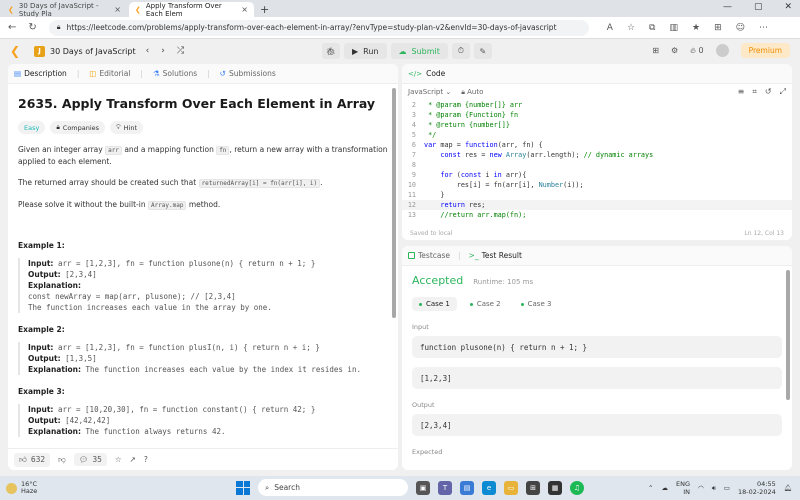  Describe the element at coordinates (650, 488) in the screenshot. I see `chevron-up-icon: ⌃` at that location.